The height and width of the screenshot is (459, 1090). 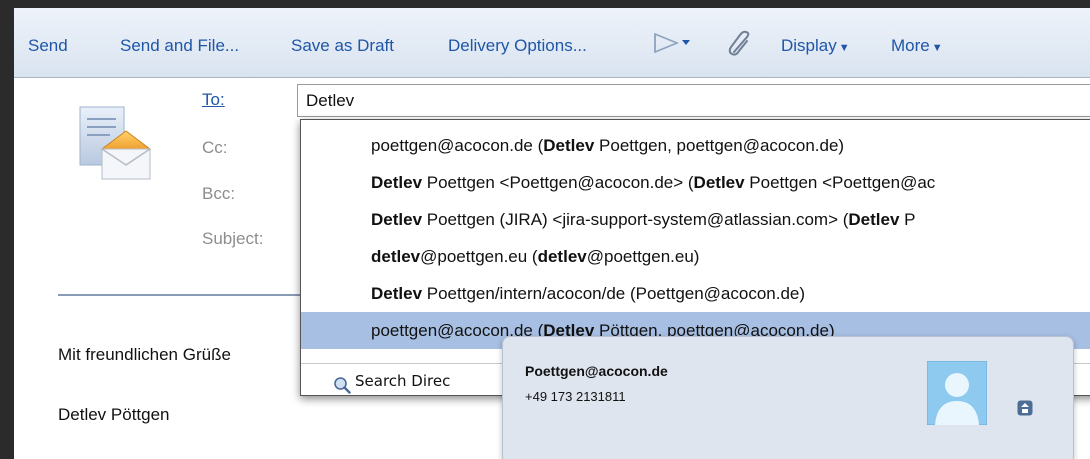 What do you see at coordinates (342, 46) in the screenshot?
I see `save-as-draft-button: Save as Draft` at bounding box center [342, 46].